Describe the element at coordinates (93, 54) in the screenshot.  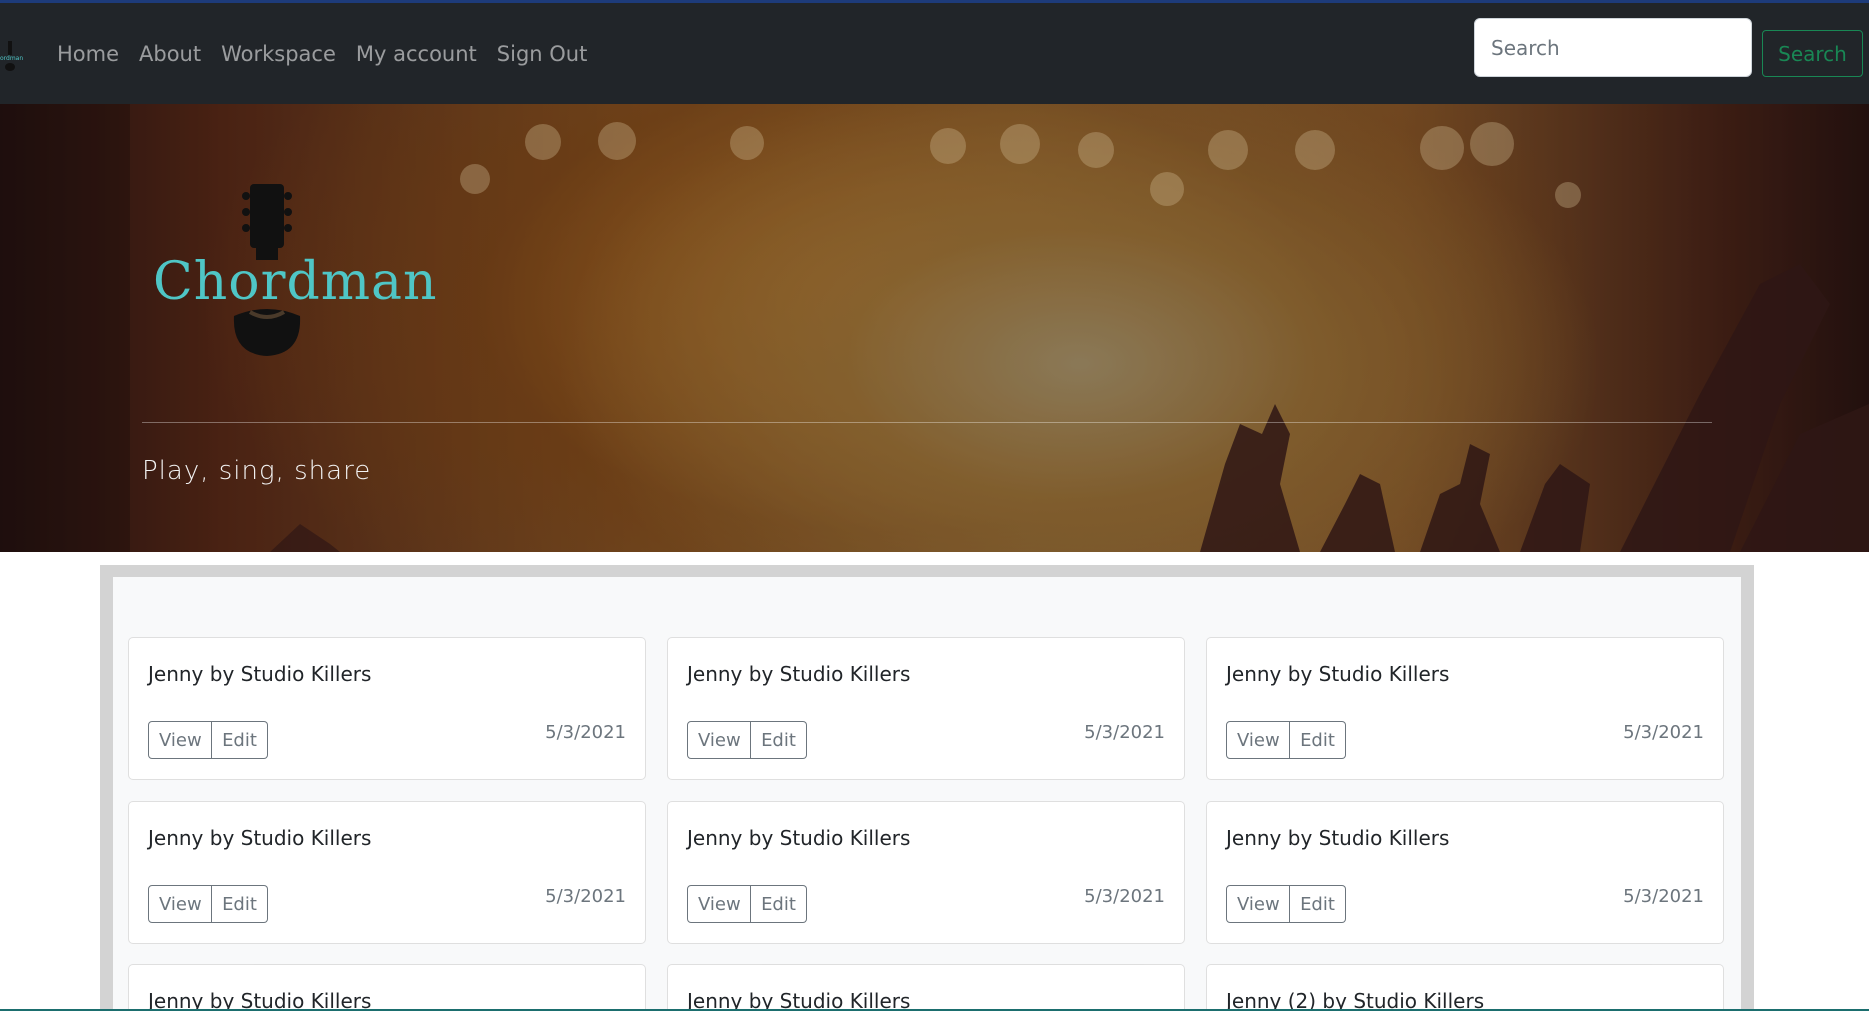
I see `nav-link-home: Home` at that location.